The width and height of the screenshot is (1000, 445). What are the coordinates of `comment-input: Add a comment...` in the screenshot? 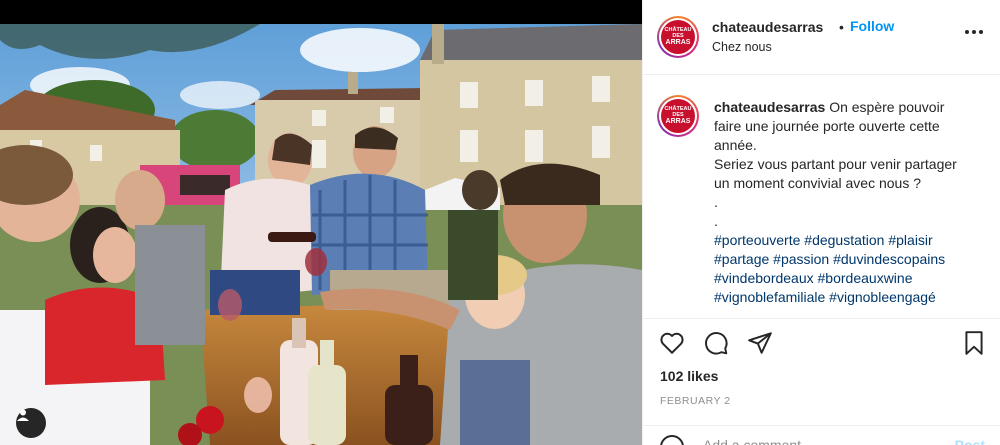 It's located at (758, 441).